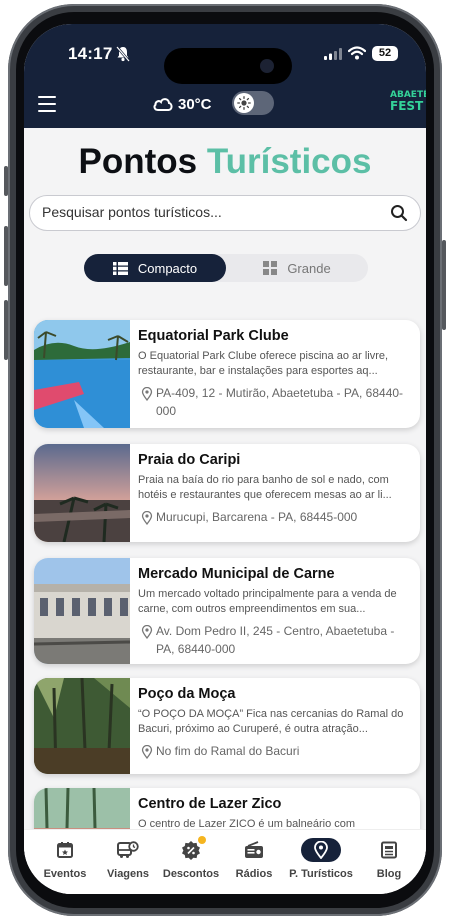 Image resolution: width=450 pixels, height=921 pixels. What do you see at coordinates (65, 874) in the screenshot?
I see `tab-label: Eventos` at bounding box center [65, 874].